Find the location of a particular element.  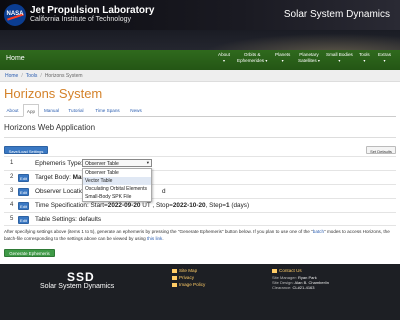

row-number: 2 is located at coordinates (12, 177).